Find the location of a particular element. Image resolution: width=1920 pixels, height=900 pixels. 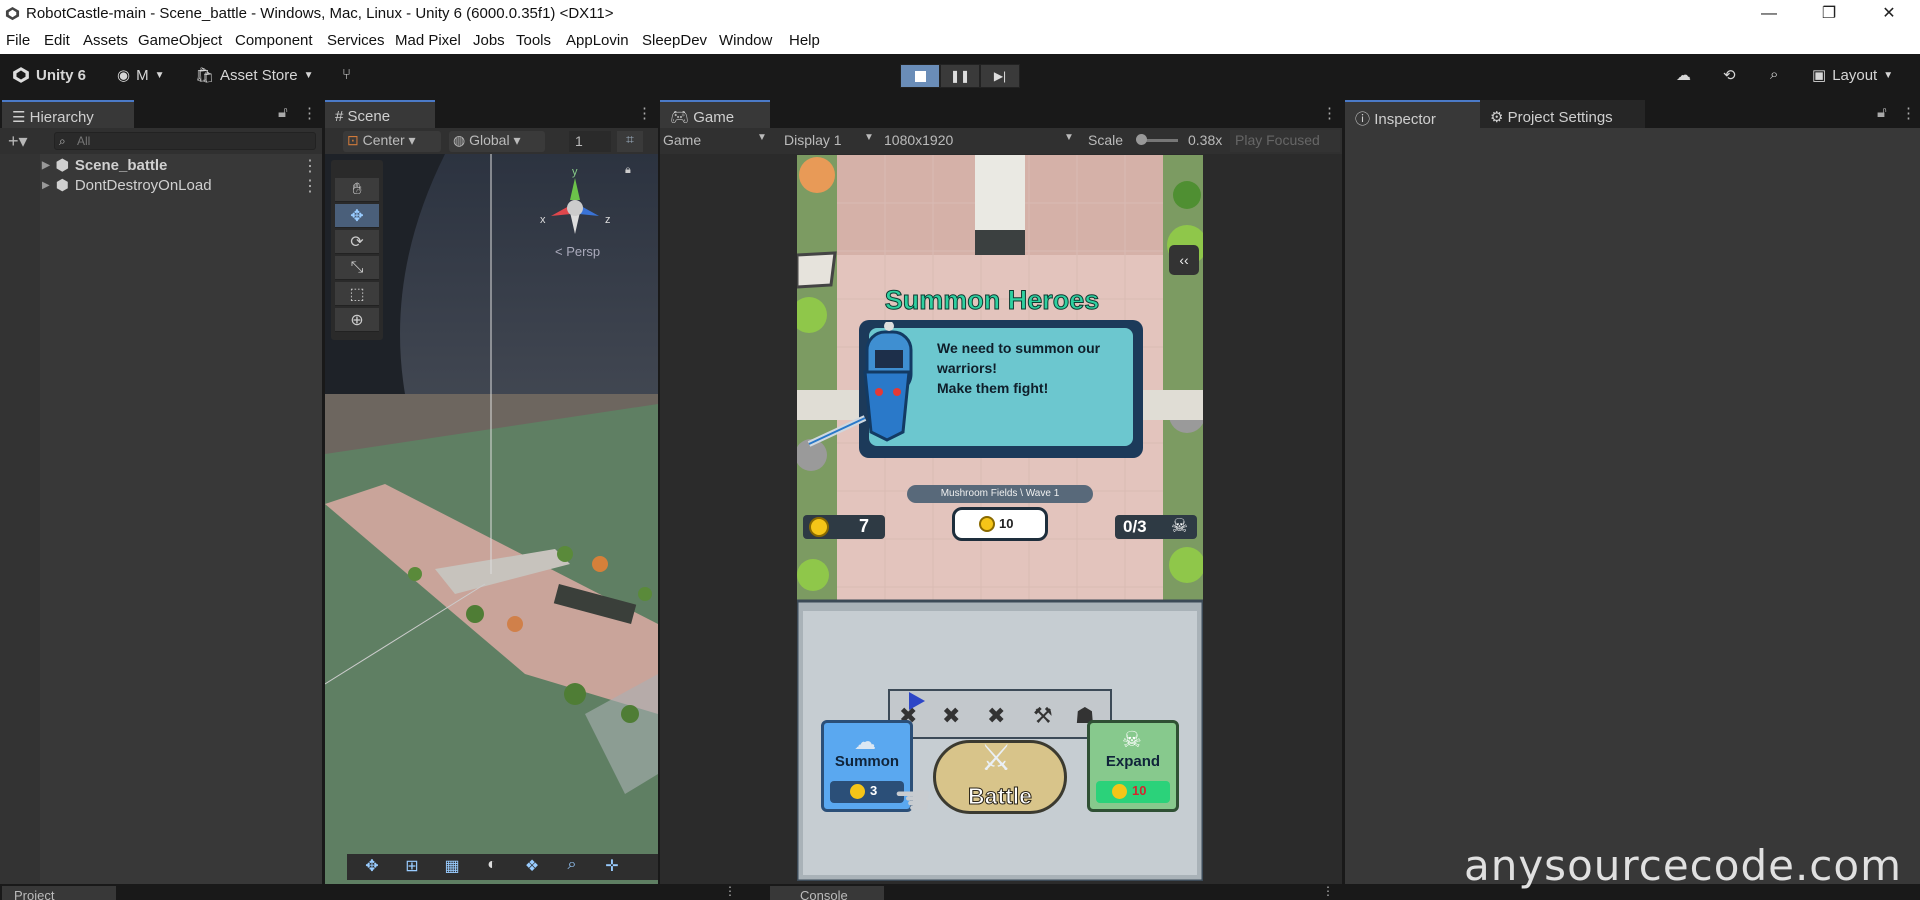

chevron-down-icon: ▼ is located at coordinates (159, 75).